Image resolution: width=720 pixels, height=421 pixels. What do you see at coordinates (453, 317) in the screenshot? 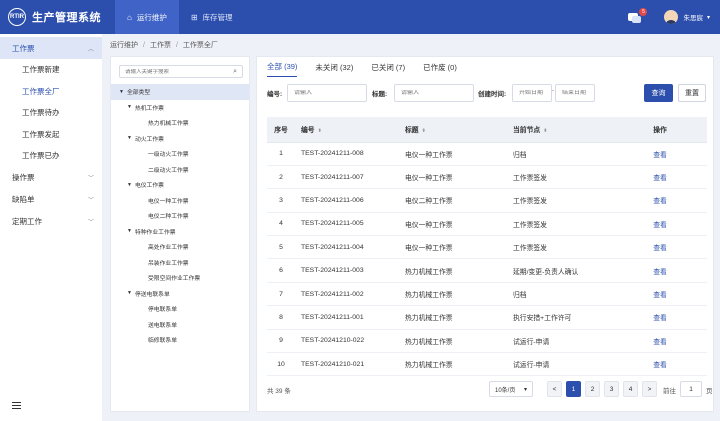
I see `cell-title: 热力机械工作票` at bounding box center [453, 317].